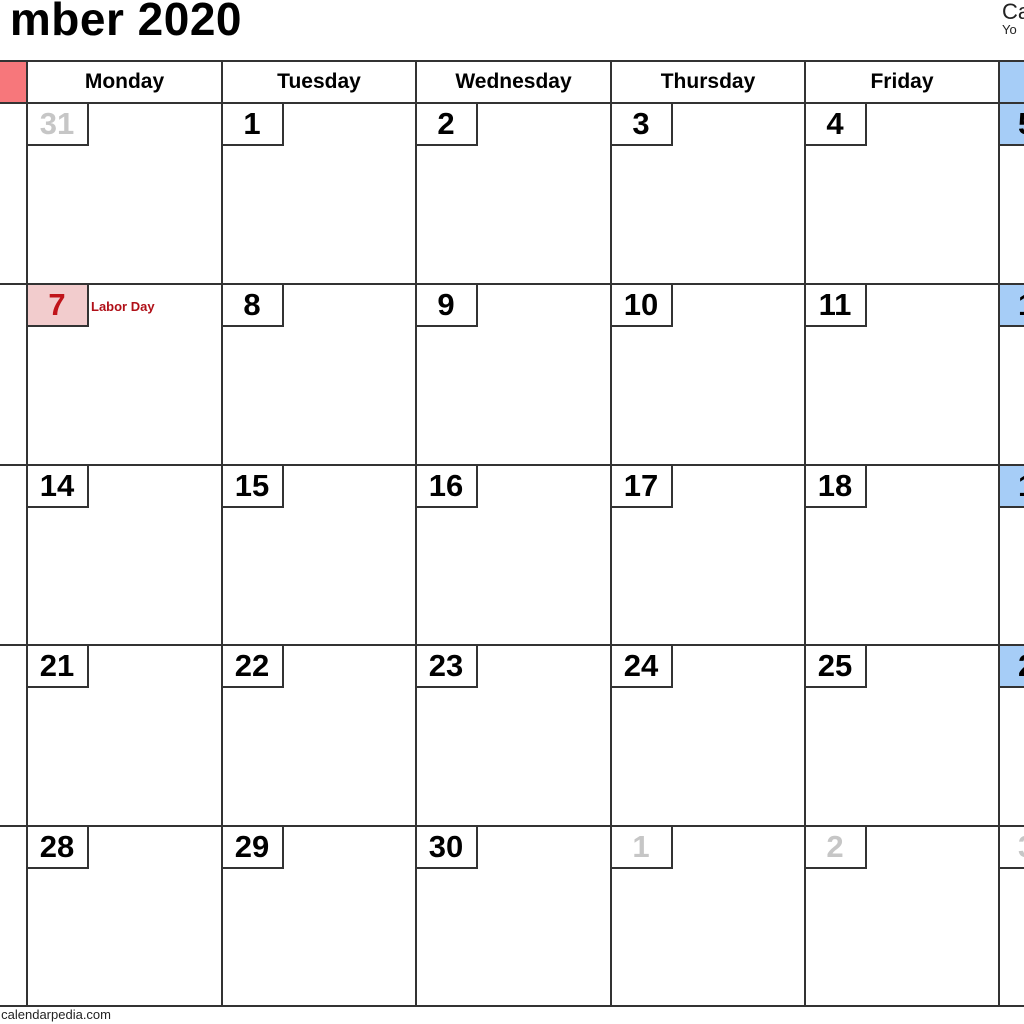  Describe the element at coordinates (319, 81) in the screenshot. I see `header-tuesday: Tuesday` at that location.